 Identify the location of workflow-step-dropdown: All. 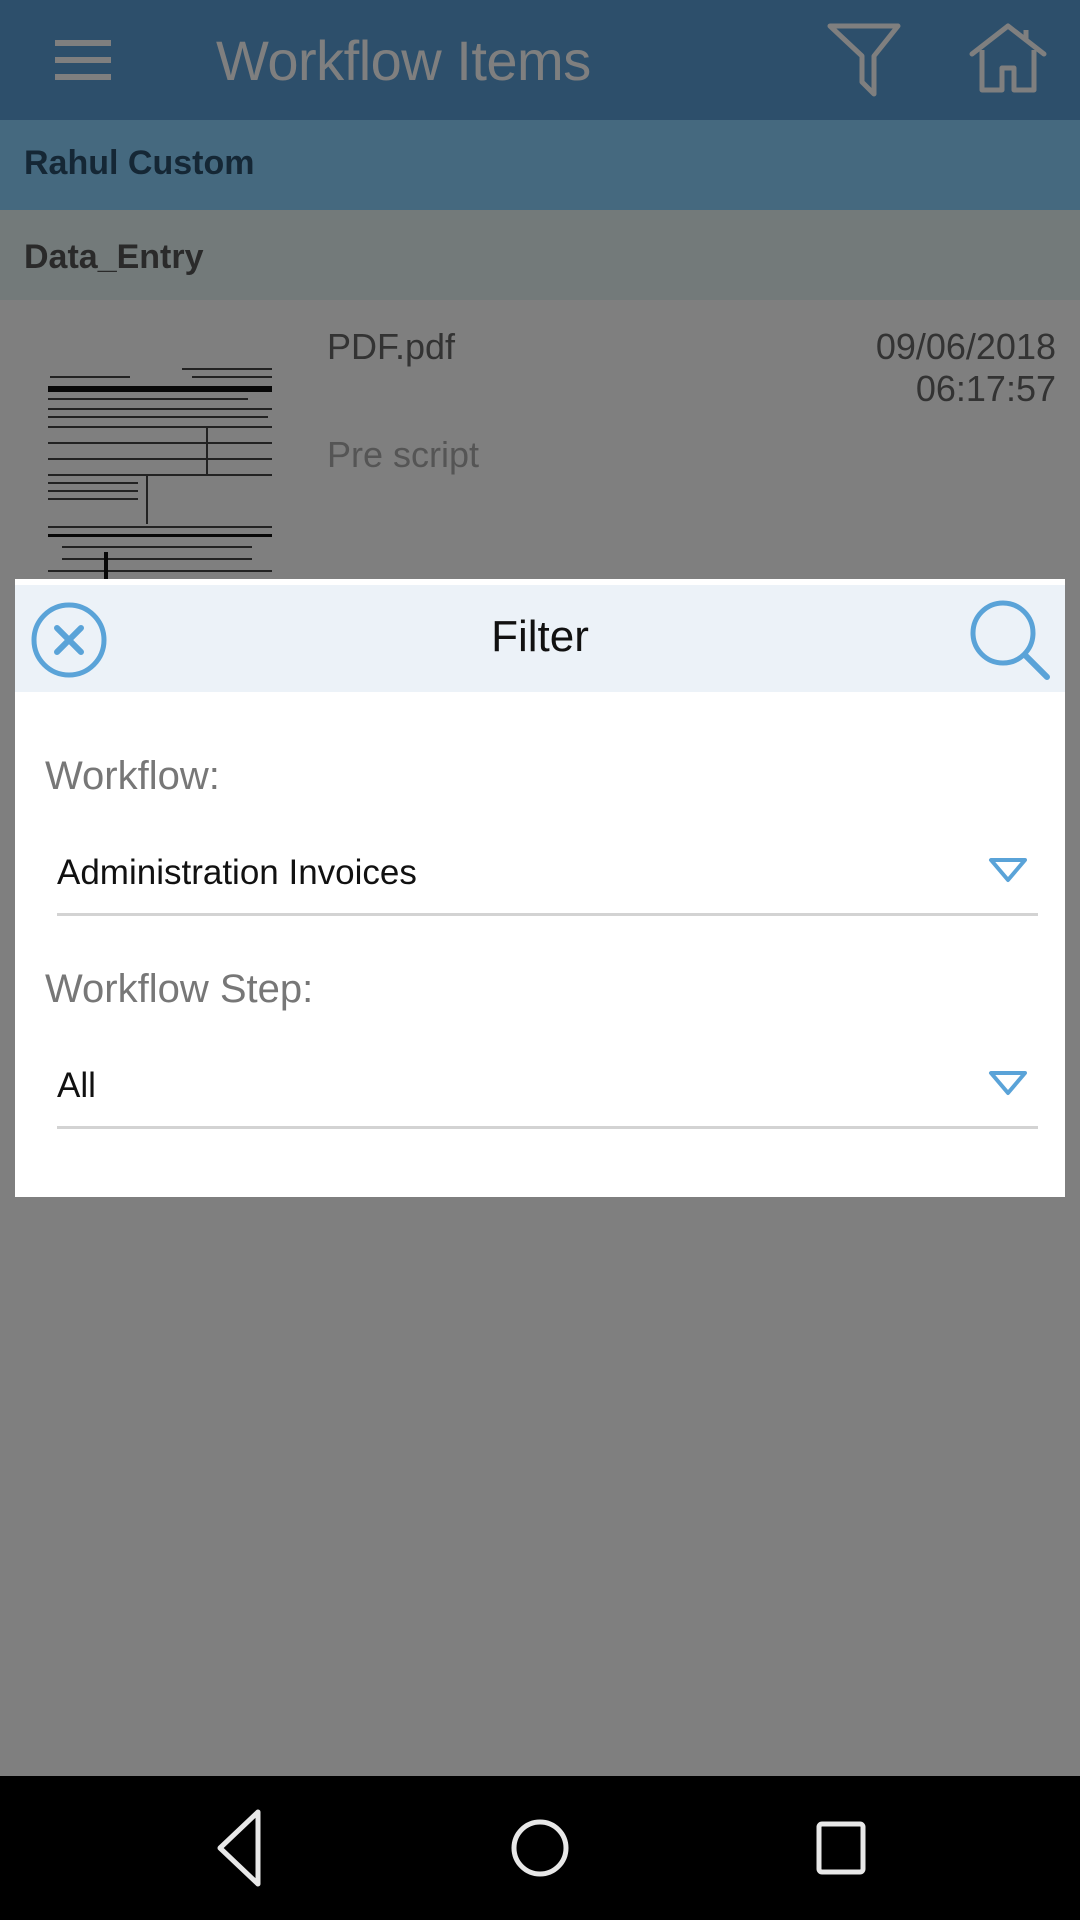
(547, 1092).